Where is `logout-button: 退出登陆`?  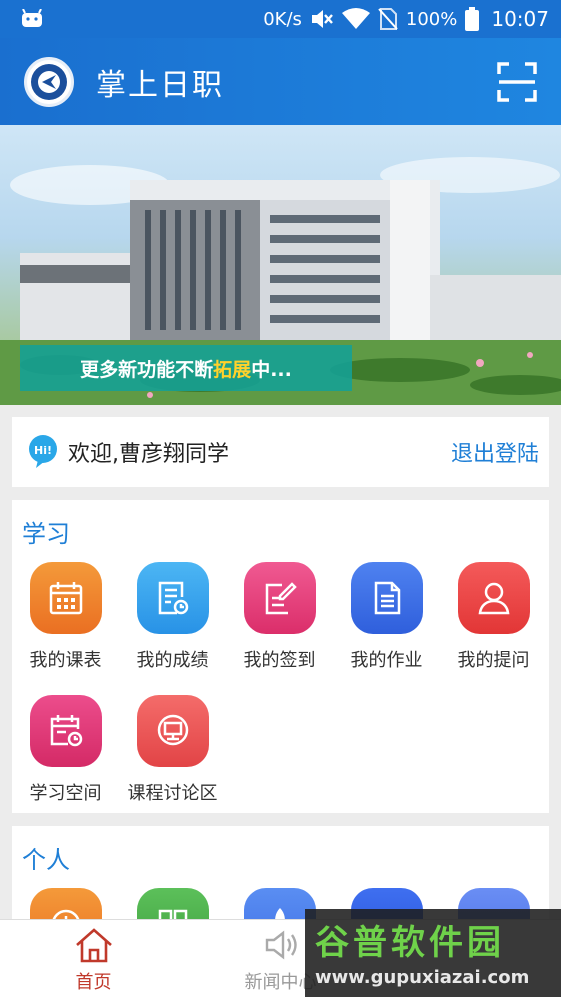 logout-button: 退出登陆 is located at coordinates (495, 452).